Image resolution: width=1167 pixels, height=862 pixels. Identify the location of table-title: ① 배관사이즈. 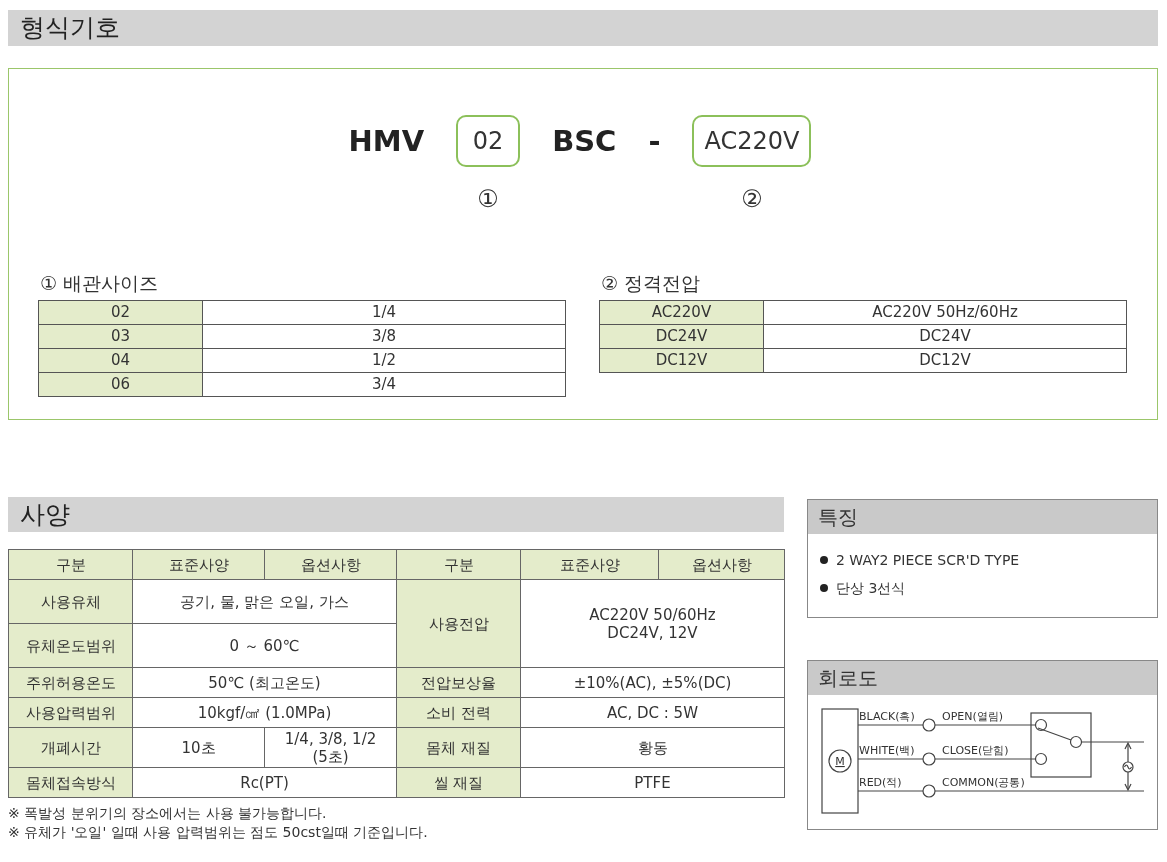
(99, 283).